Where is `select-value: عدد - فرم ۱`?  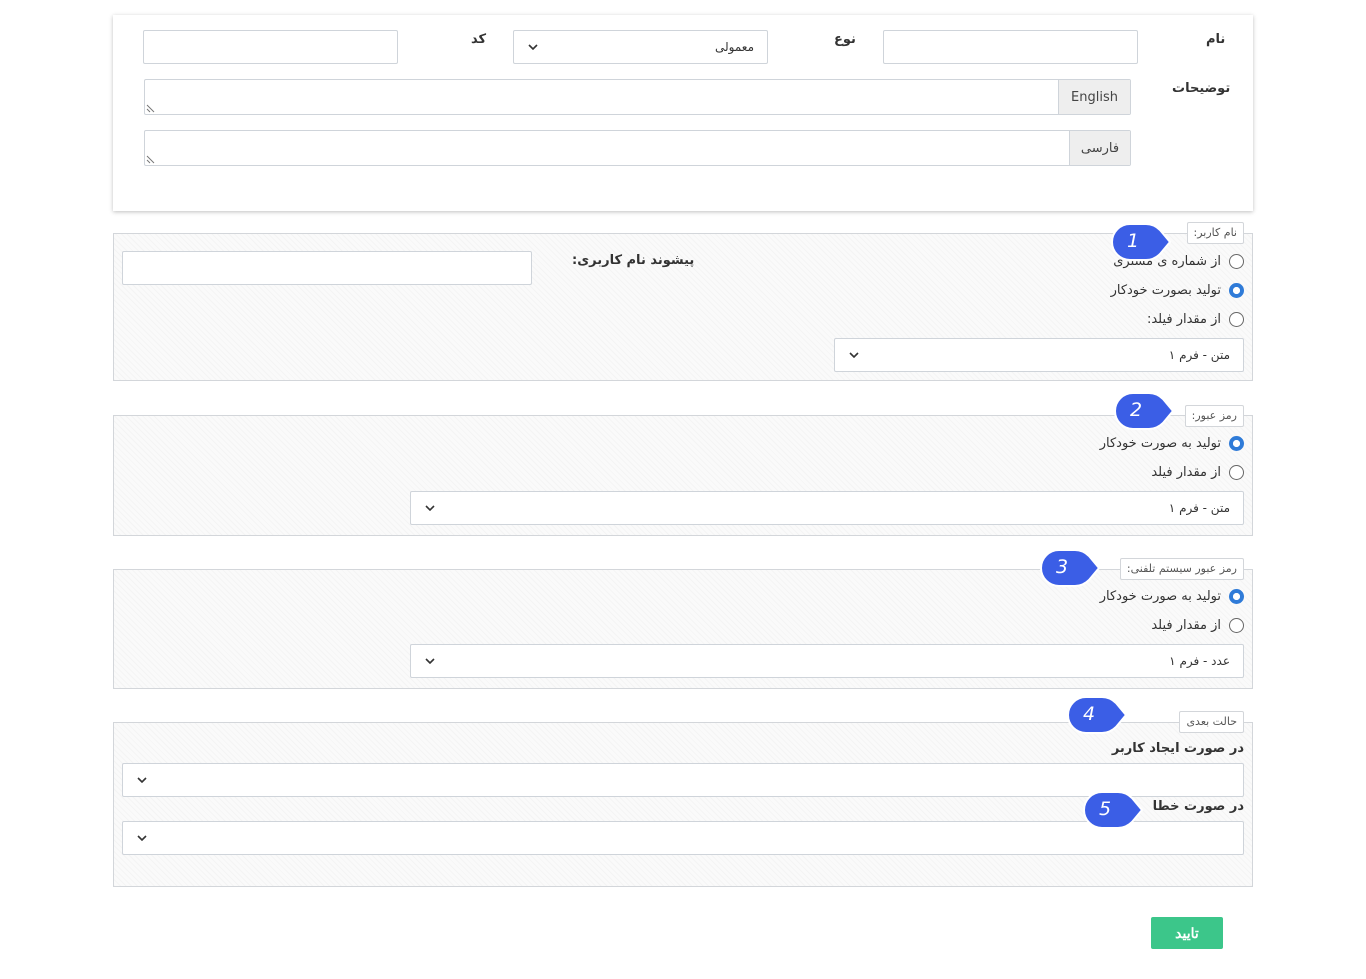
select-value: عدد - فرم ۱ is located at coordinates (1199, 661).